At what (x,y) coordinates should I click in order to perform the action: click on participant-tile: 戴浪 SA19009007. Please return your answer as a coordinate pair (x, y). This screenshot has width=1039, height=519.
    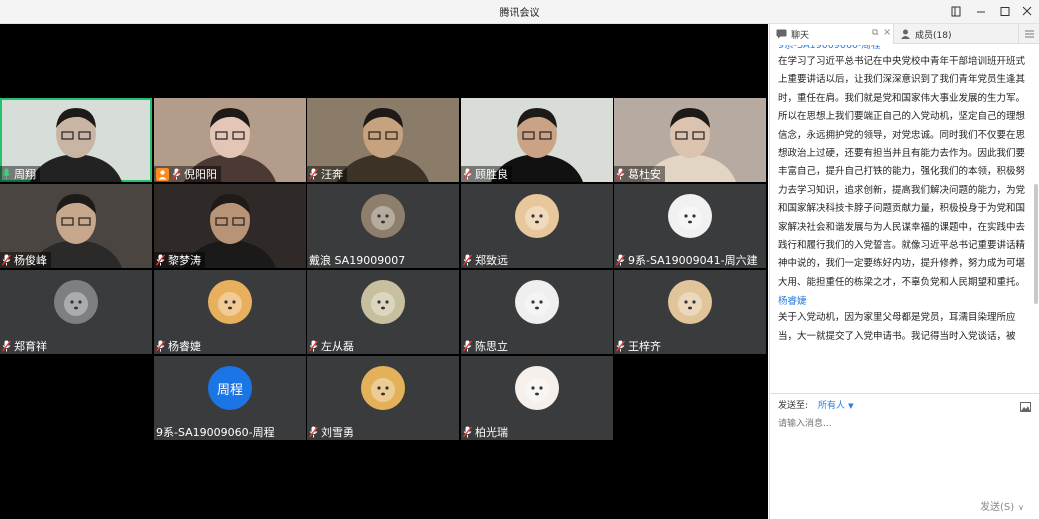
    Looking at the image, I should click on (383, 226).